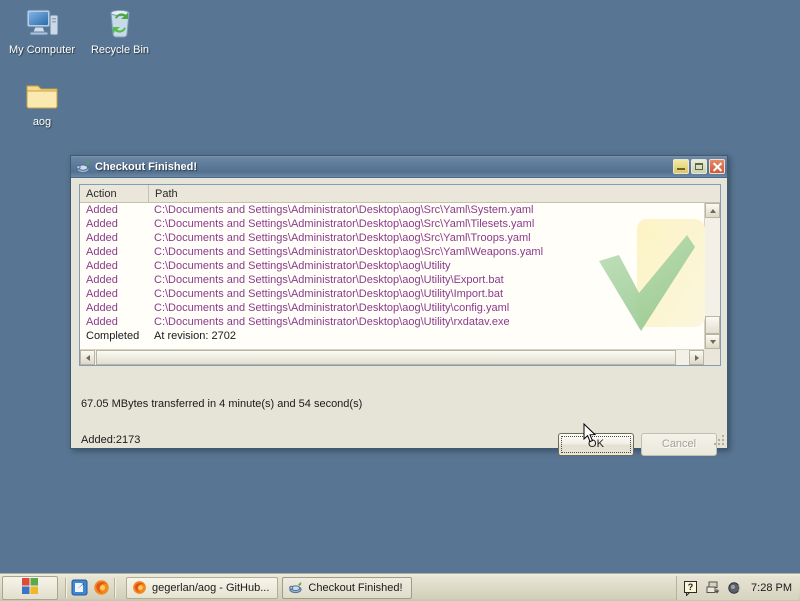 The height and width of the screenshot is (601, 800). Describe the element at coordinates (195, 336) in the screenshot. I see `row-path: At revision: 2702` at that location.